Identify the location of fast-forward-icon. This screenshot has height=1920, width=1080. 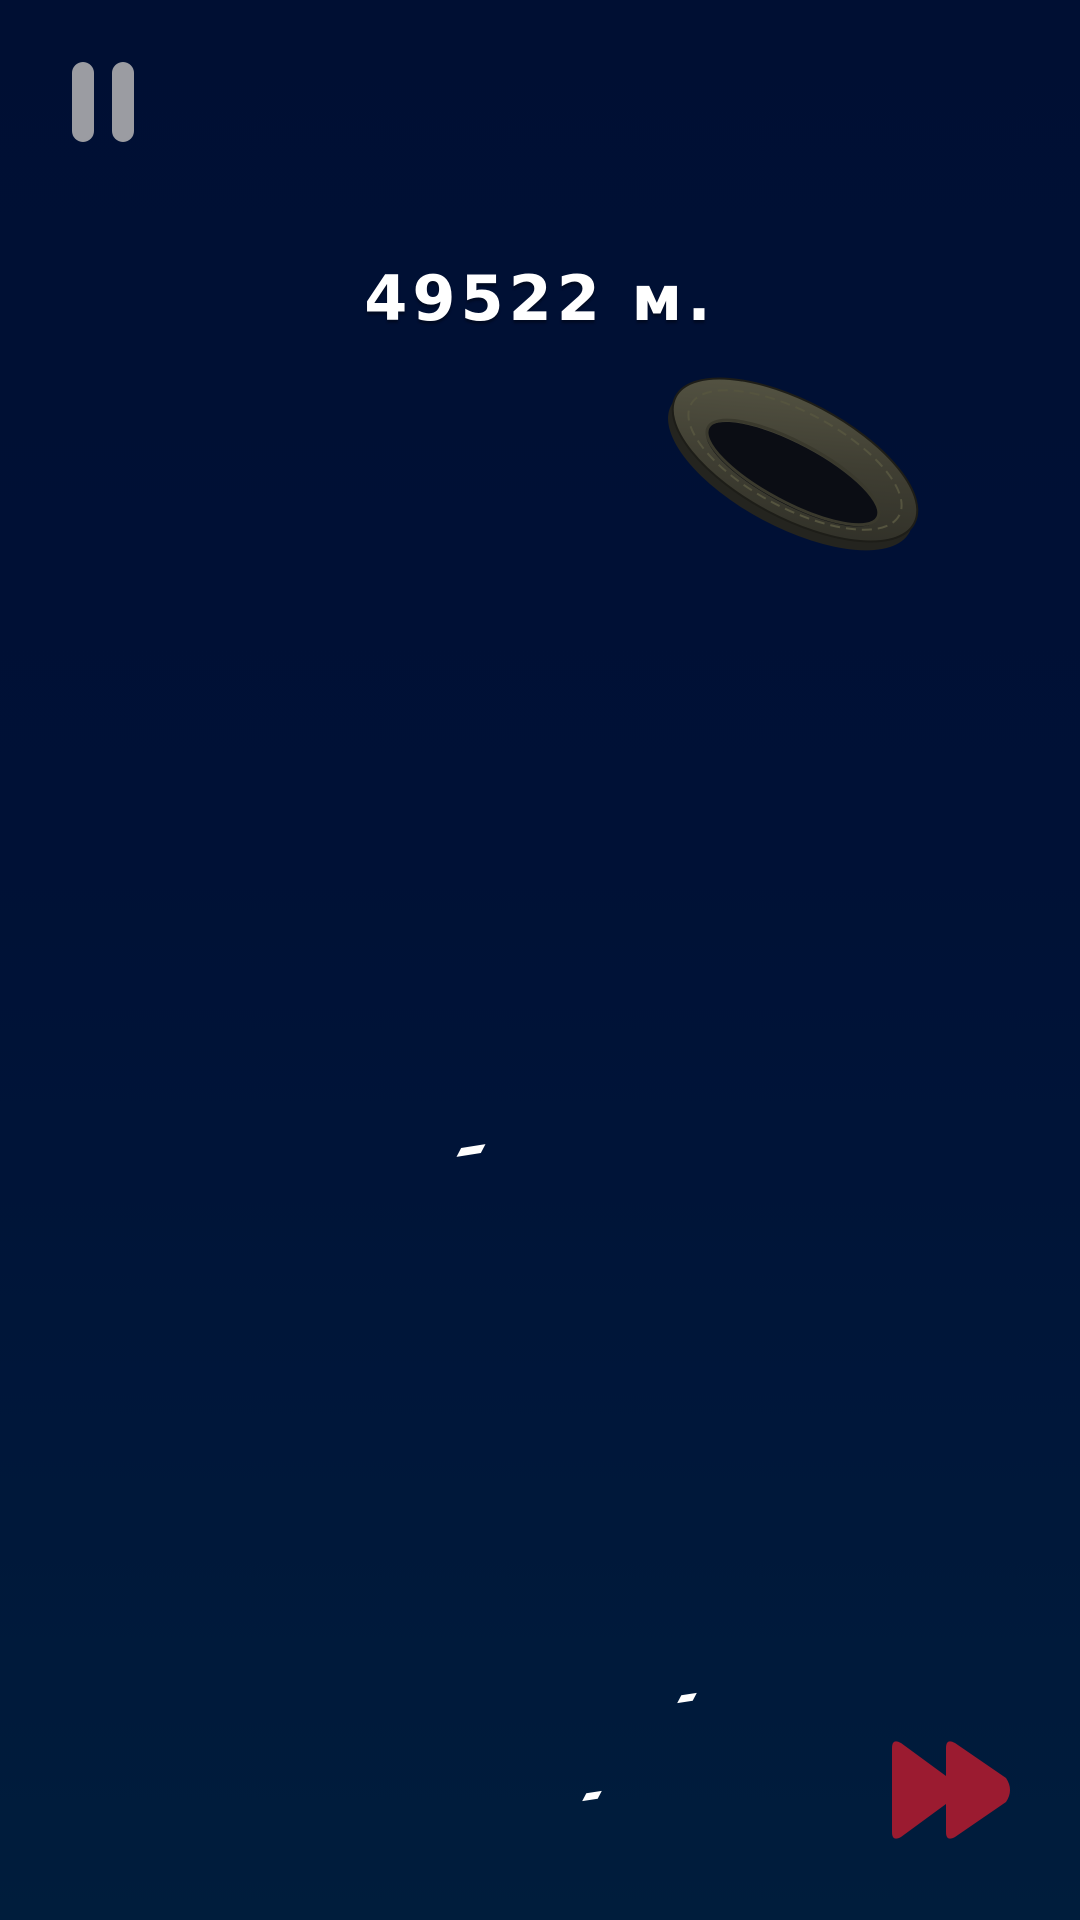
(951, 1790).